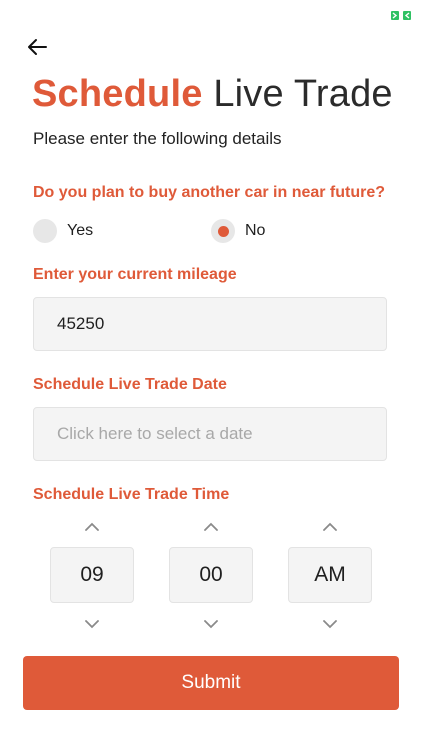 This screenshot has width=422, height=750. What do you see at coordinates (211, 683) in the screenshot?
I see `submit-button: Submit` at bounding box center [211, 683].